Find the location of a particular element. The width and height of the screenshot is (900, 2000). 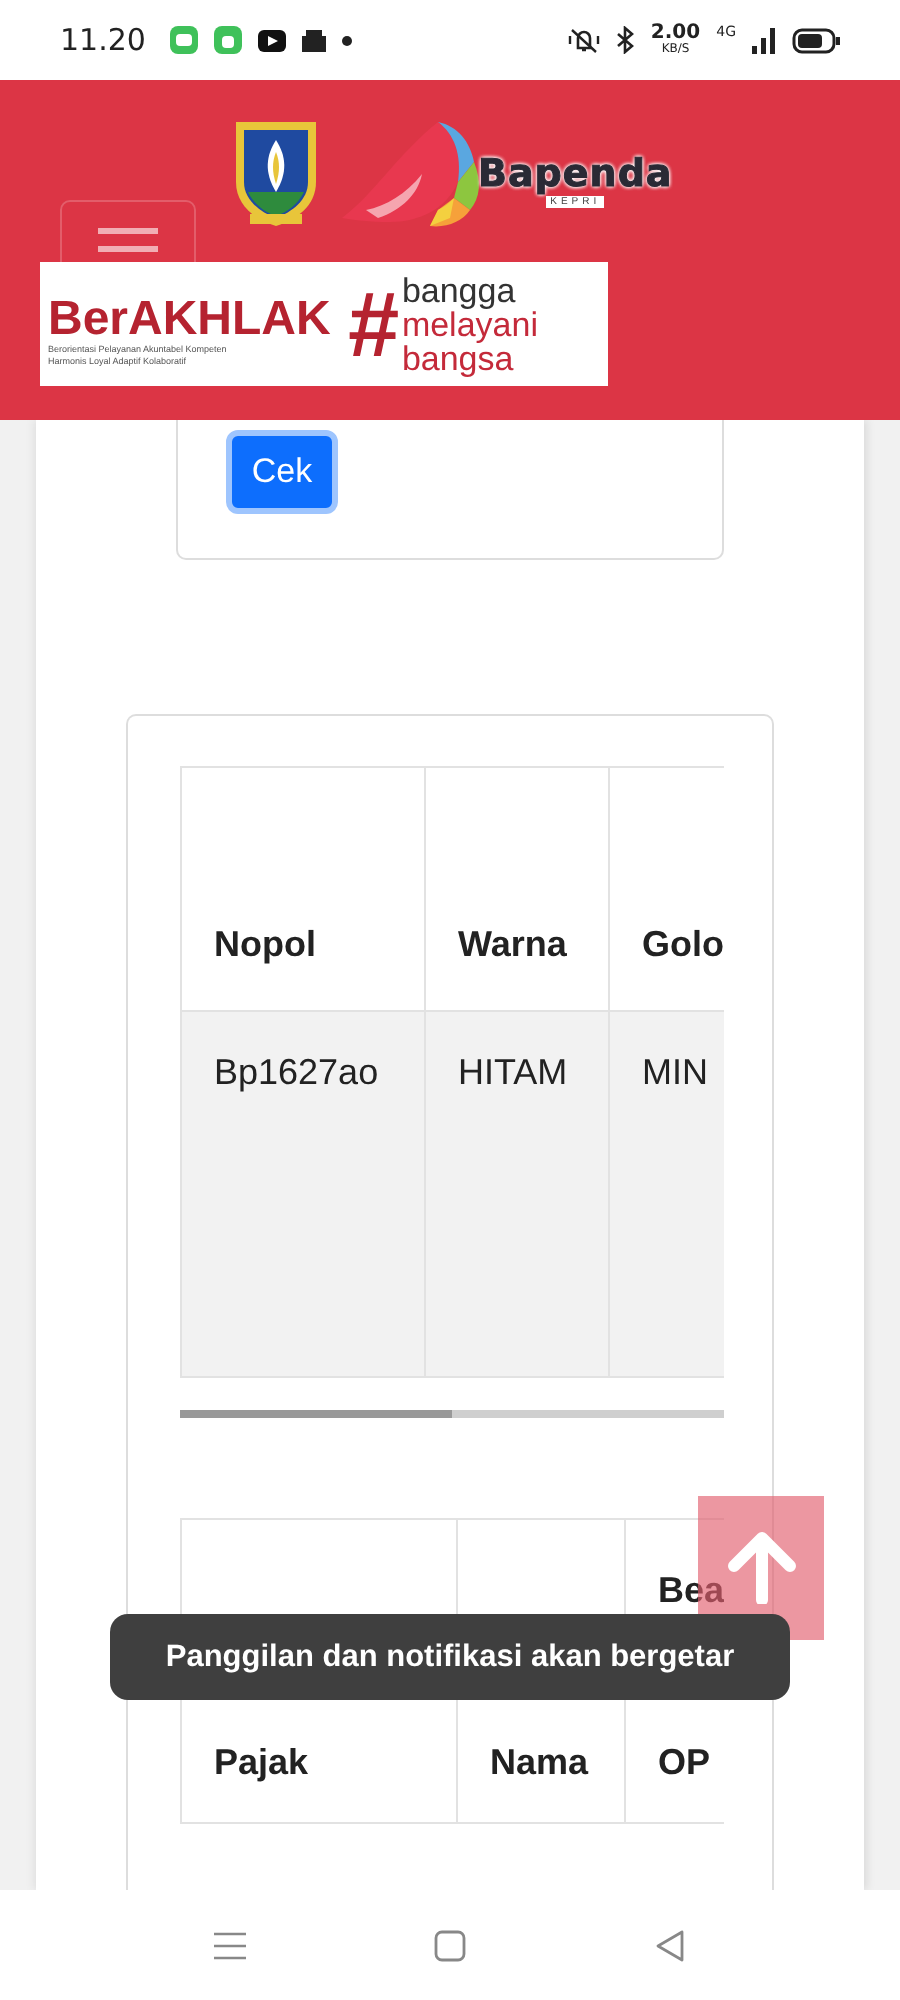

check-button: Cek is located at coordinates (282, 472).